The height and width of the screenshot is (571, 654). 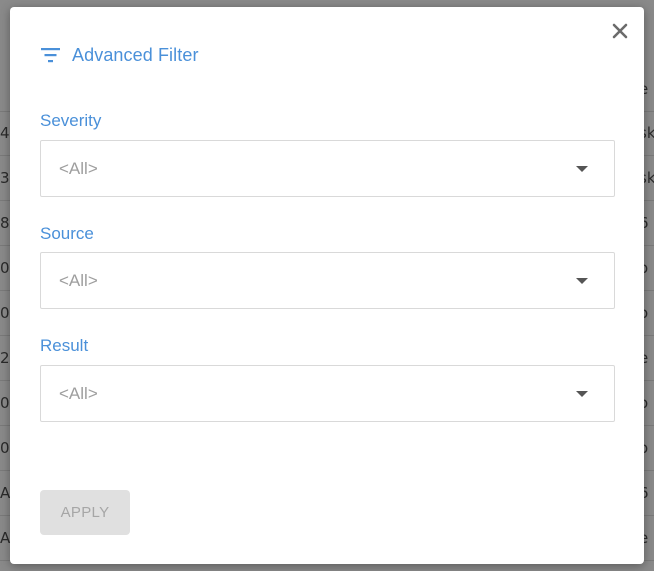 I want to click on severity-select-value: <All>, so click(x=78, y=168).